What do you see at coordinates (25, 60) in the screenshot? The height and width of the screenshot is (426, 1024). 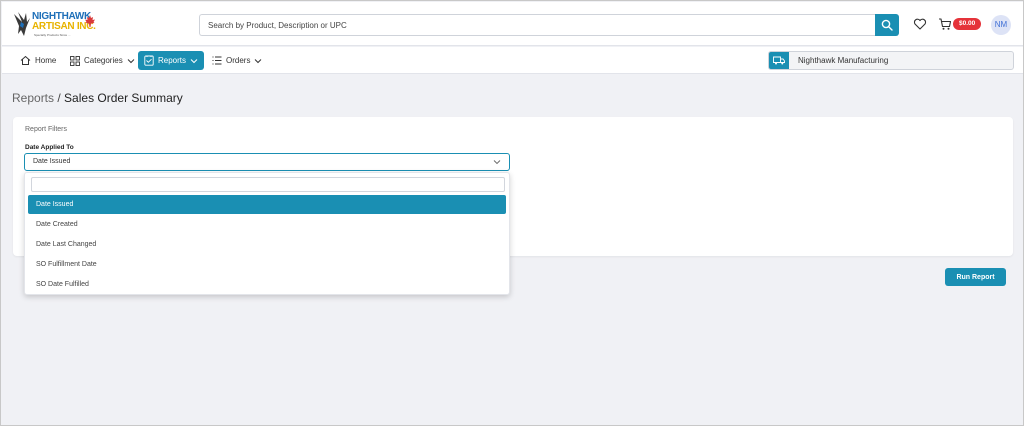 I see `home-icon` at bounding box center [25, 60].